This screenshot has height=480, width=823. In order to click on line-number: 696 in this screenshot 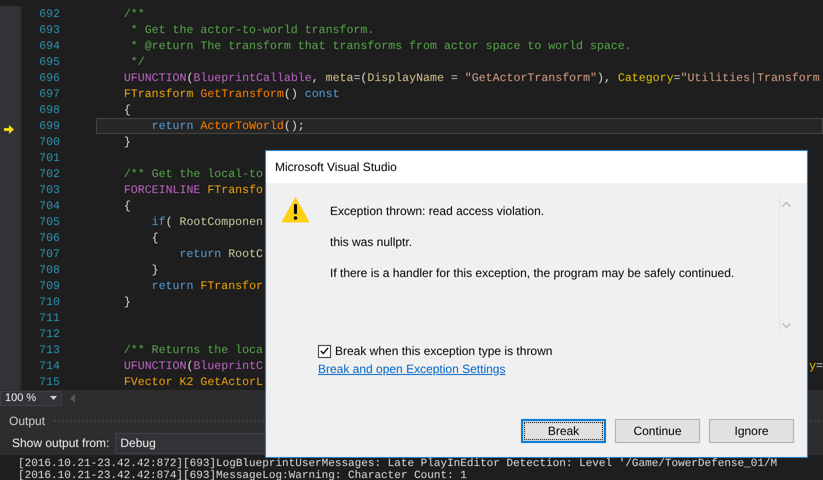, I will do `click(49, 78)`.